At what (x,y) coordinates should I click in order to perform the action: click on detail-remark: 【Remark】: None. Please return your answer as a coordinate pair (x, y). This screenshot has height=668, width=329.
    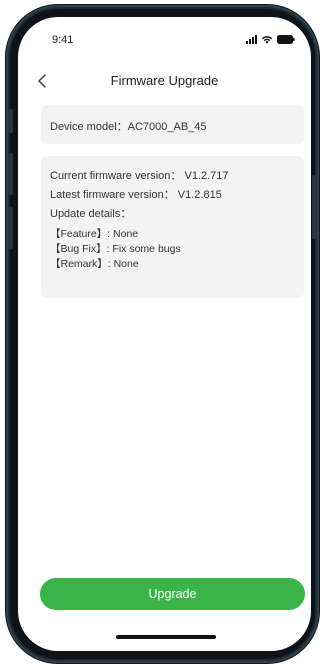
    Looking at the image, I should click on (94, 264).